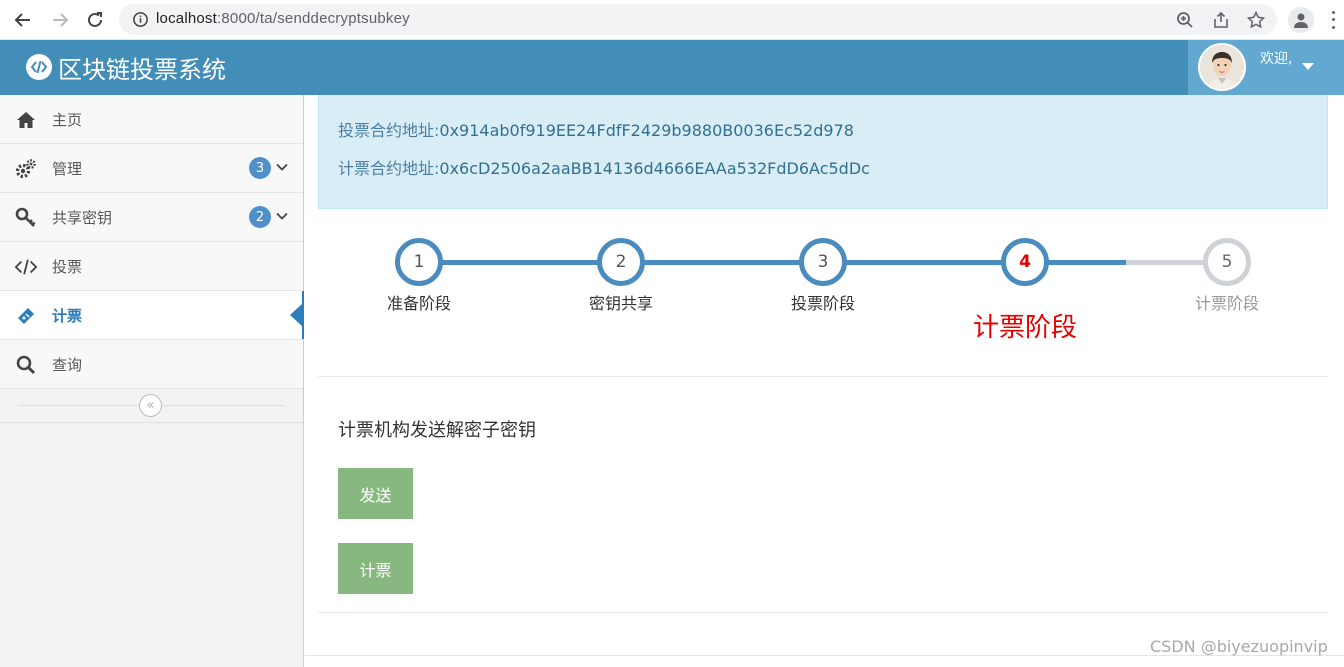  Describe the element at coordinates (1333, 20) in the screenshot. I see `browser-menu-button` at that location.